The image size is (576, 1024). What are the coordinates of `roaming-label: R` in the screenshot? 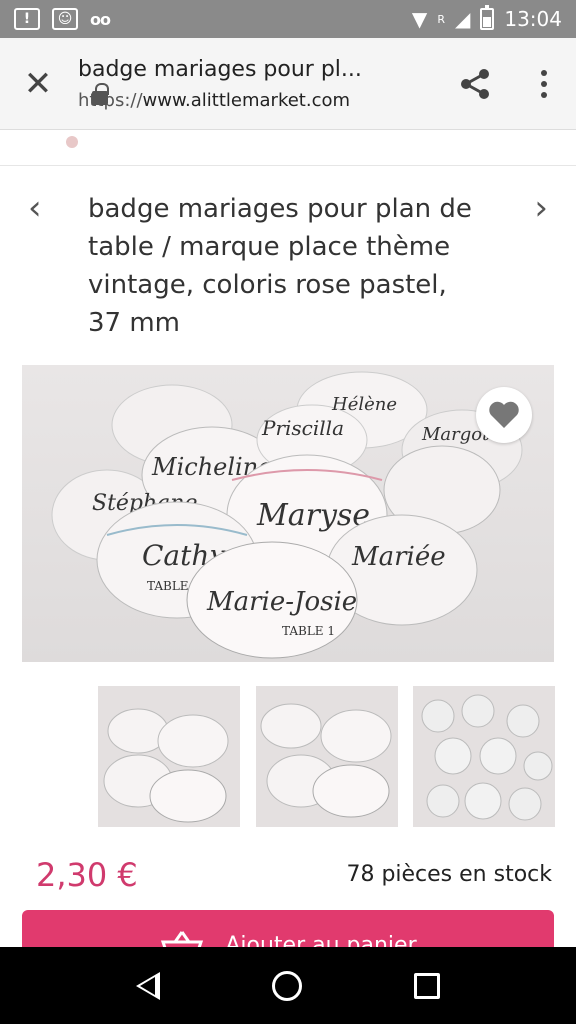 It's located at (441, 19).